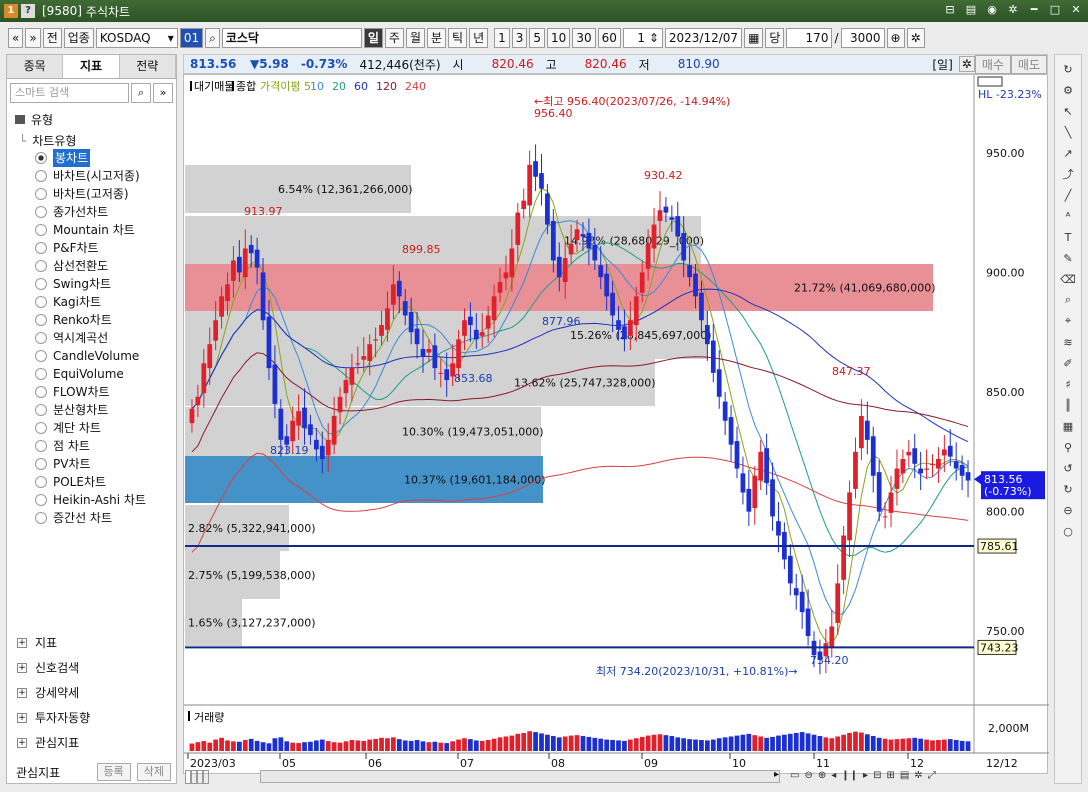 This screenshot has height=792, width=1088. What do you see at coordinates (479, 38) in the screenshot?
I see `period-year: 년` at bounding box center [479, 38].